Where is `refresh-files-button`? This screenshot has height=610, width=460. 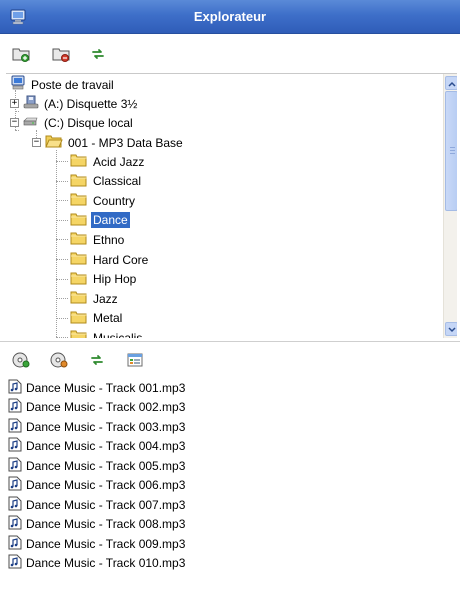 refresh-files-button is located at coordinates (97, 361).